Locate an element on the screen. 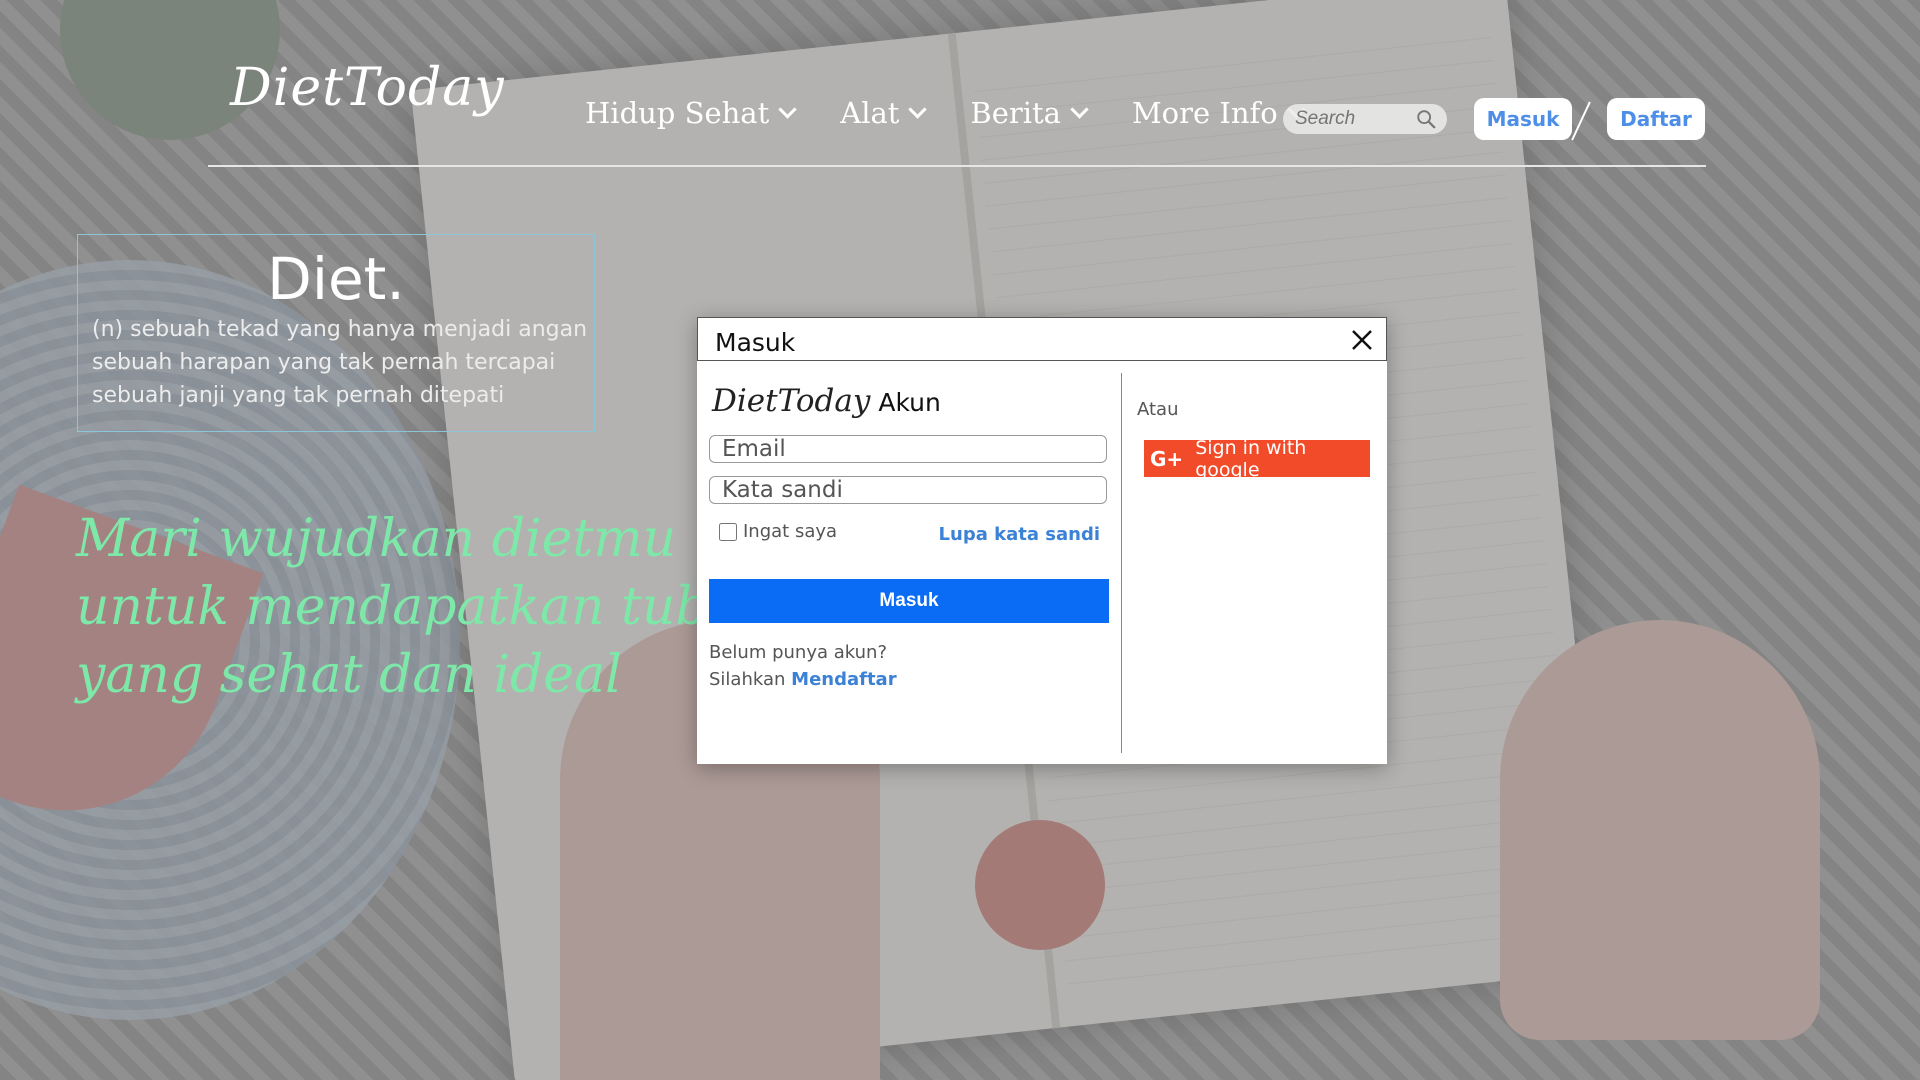 This screenshot has width=1920, height=1080. signup-prefix: Silahkan is located at coordinates (747, 679).